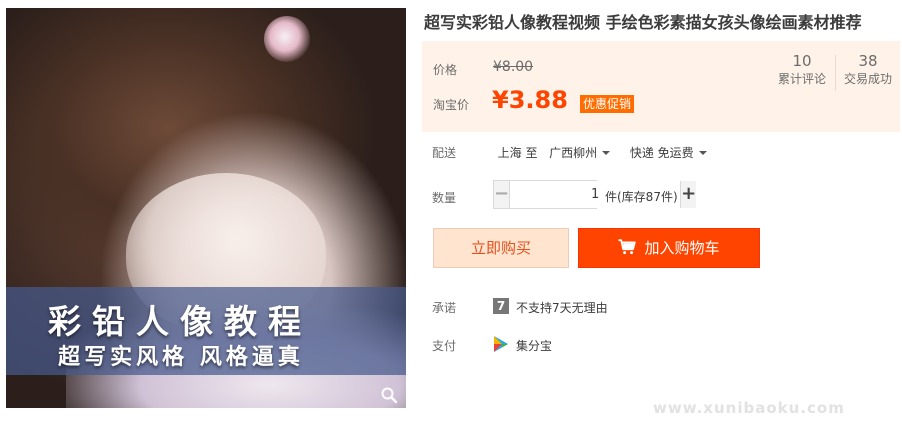  What do you see at coordinates (513, 67) in the screenshot?
I see `original-price: ¥8.00` at bounding box center [513, 67].